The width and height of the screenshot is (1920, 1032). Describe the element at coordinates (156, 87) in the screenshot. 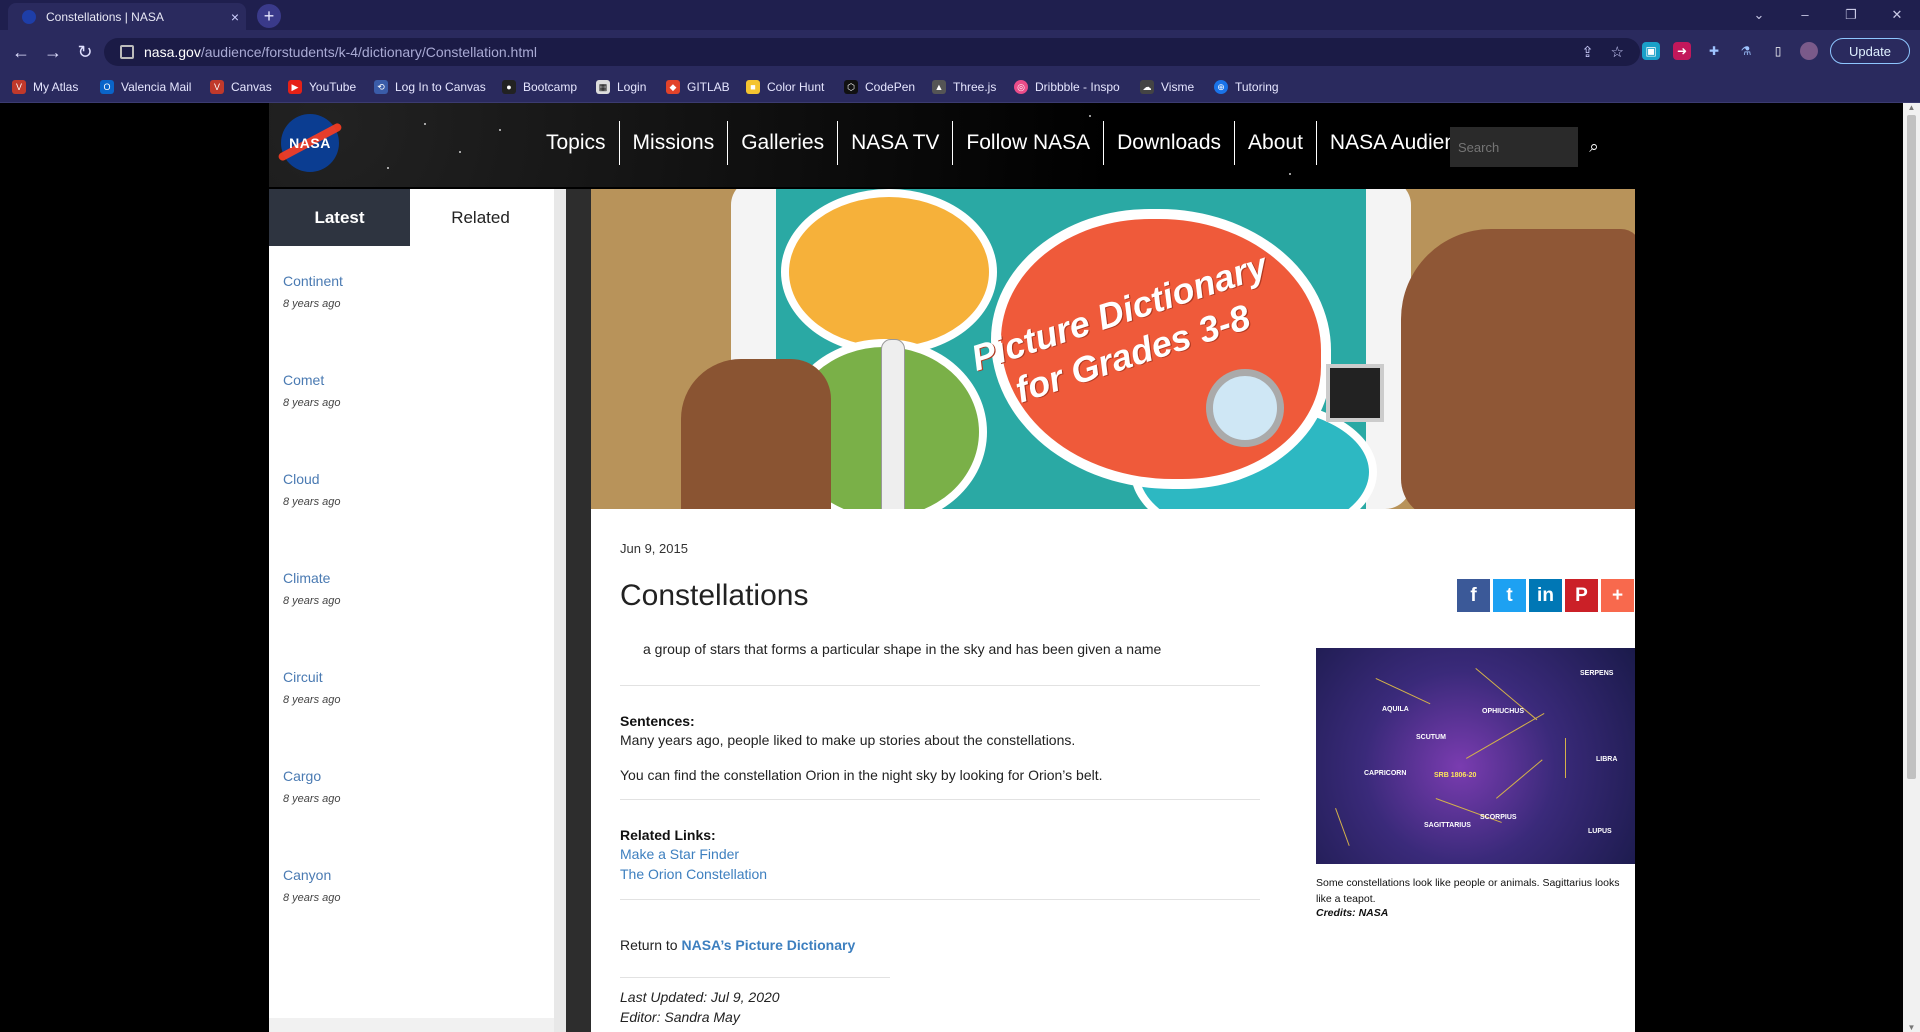

I see `bookmark-label: Valencia Mail` at that location.